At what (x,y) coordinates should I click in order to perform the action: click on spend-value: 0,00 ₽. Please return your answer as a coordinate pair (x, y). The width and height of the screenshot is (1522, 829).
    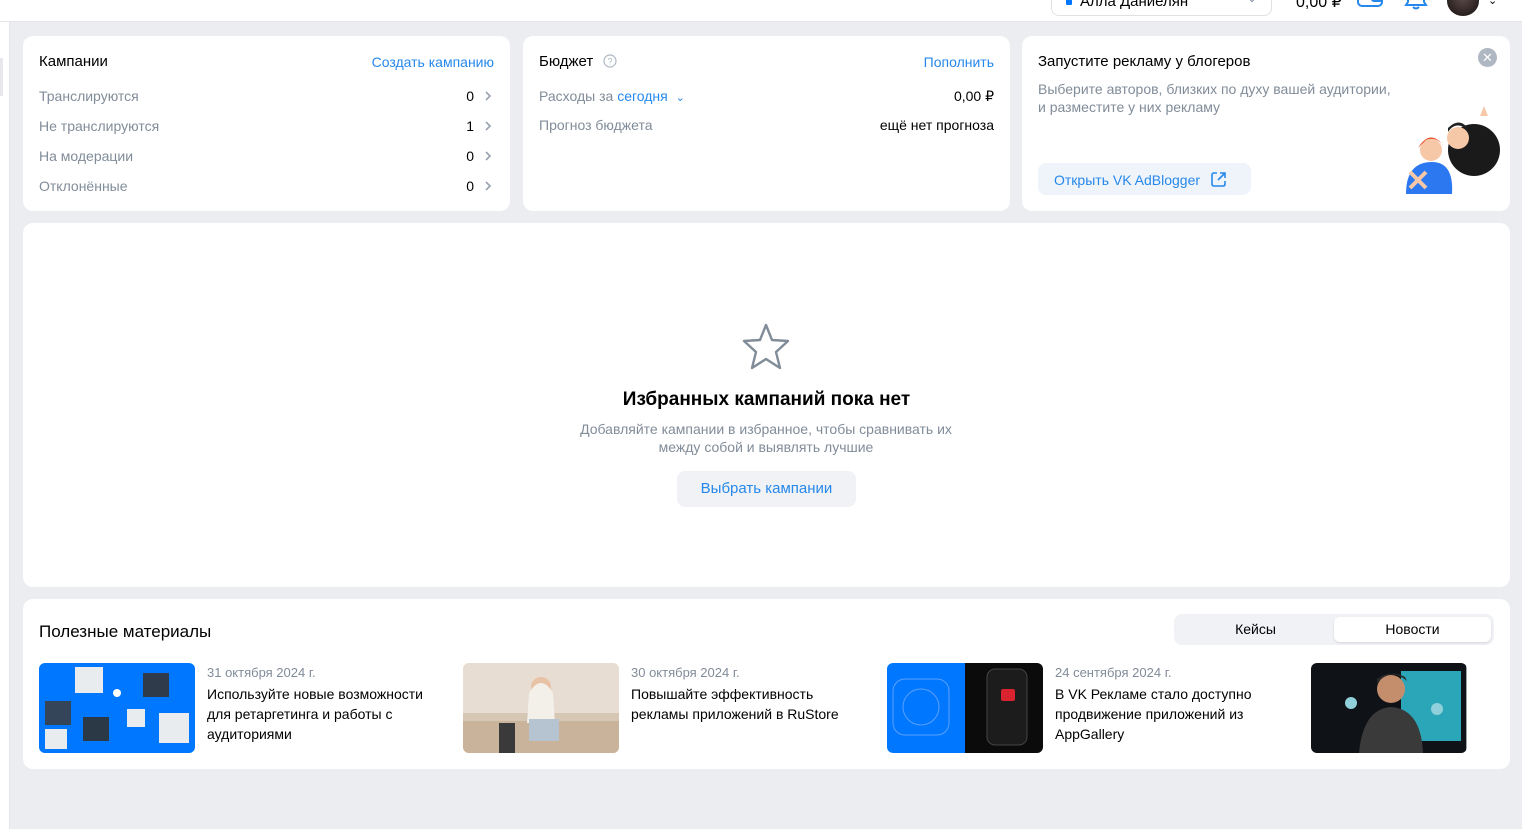
    Looking at the image, I should click on (973, 96).